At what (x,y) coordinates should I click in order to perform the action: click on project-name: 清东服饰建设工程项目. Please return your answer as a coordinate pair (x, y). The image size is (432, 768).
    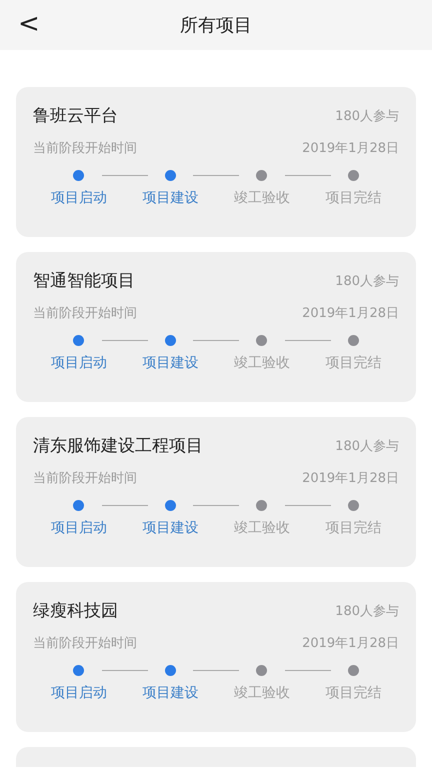
    Looking at the image, I should click on (118, 446).